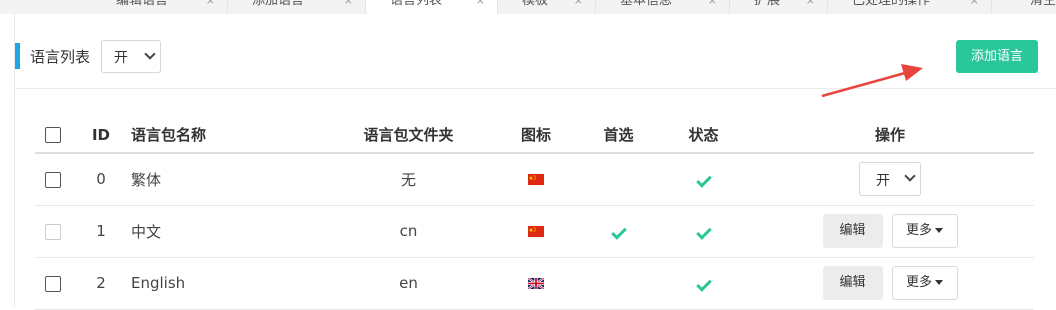  What do you see at coordinates (408, 231) in the screenshot?
I see `row-folder: cn` at bounding box center [408, 231].